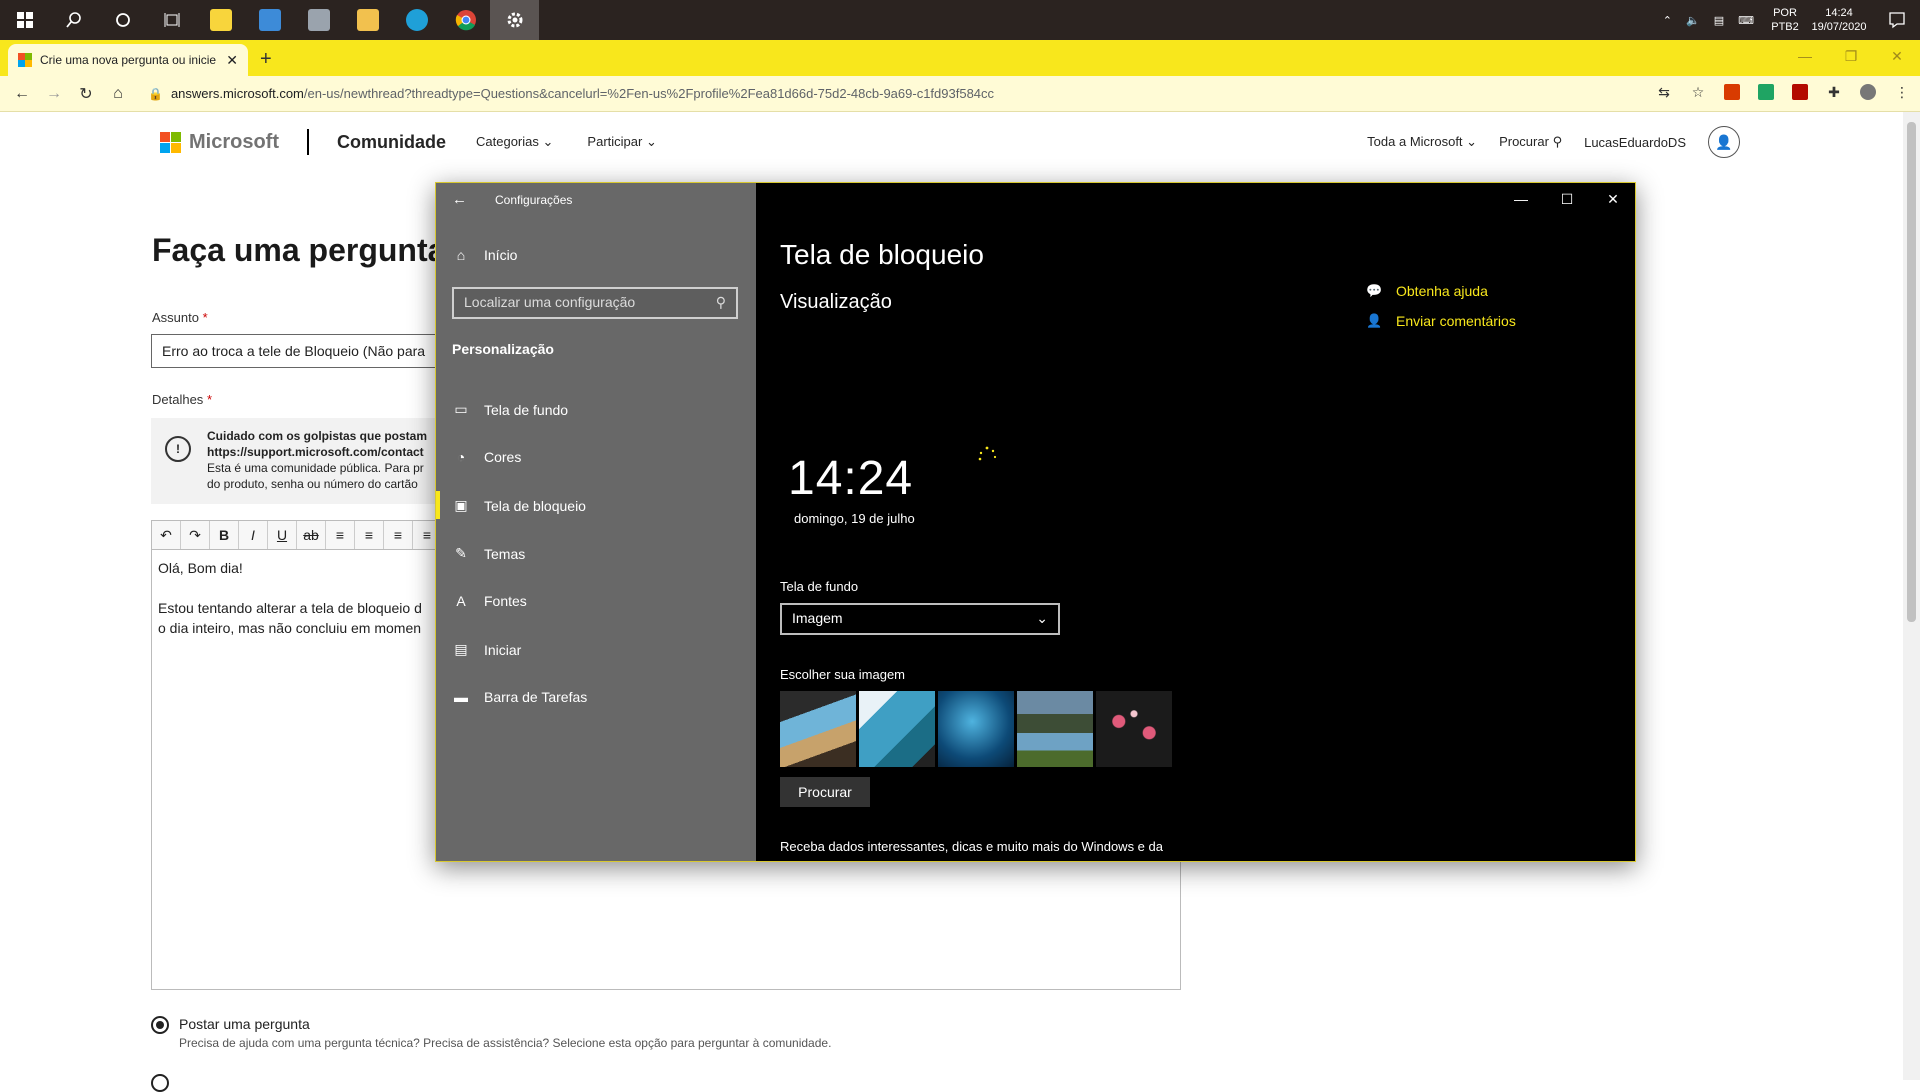 The width and height of the screenshot is (1920, 1092). Describe the element at coordinates (22, 94) in the screenshot. I see `back-icon: ←` at that location.